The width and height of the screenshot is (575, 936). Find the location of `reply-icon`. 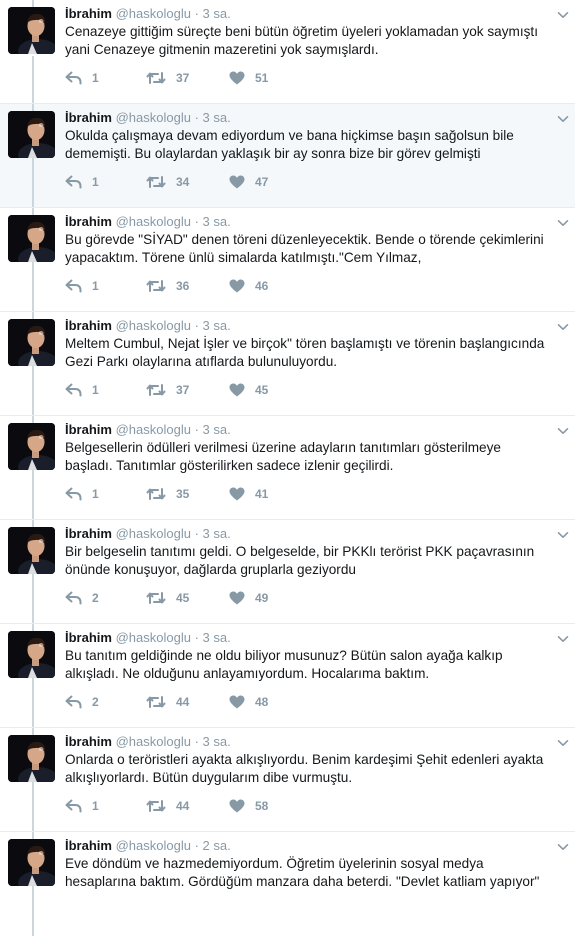

reply-icon is located at coordinates (73, 806).